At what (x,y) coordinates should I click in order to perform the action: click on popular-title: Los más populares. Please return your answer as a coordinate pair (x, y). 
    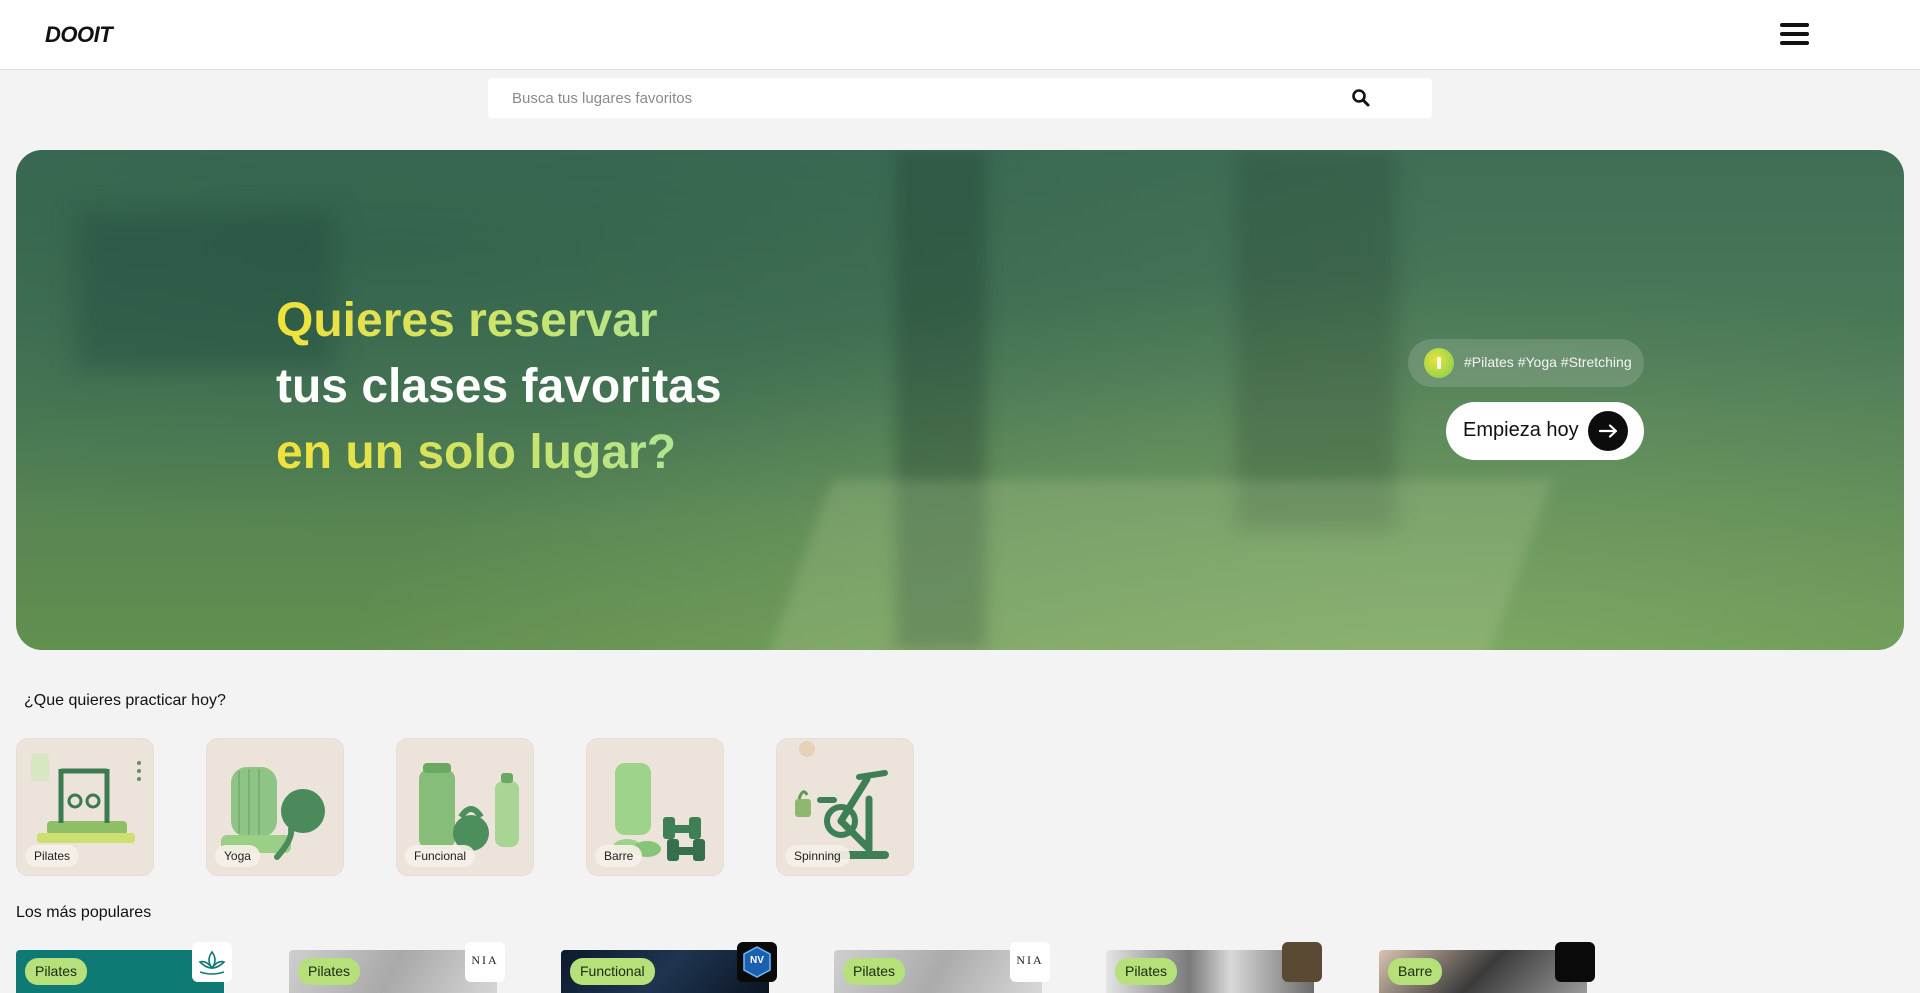
    Looking at the image, I should click on (84, 912).